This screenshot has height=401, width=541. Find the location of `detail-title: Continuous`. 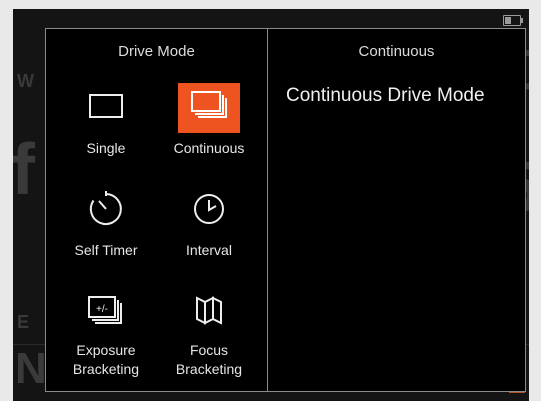

detail-title: Continuous is located at coordinates (396, 51).